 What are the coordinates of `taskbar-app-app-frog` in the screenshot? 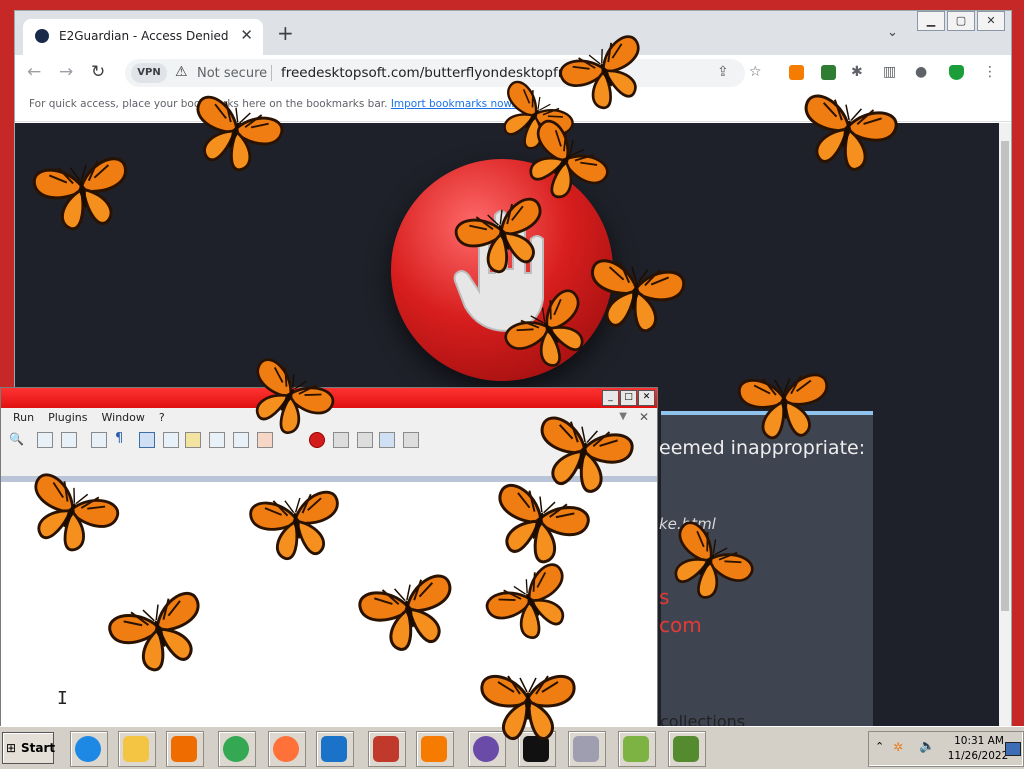 It's located at (687, 749).